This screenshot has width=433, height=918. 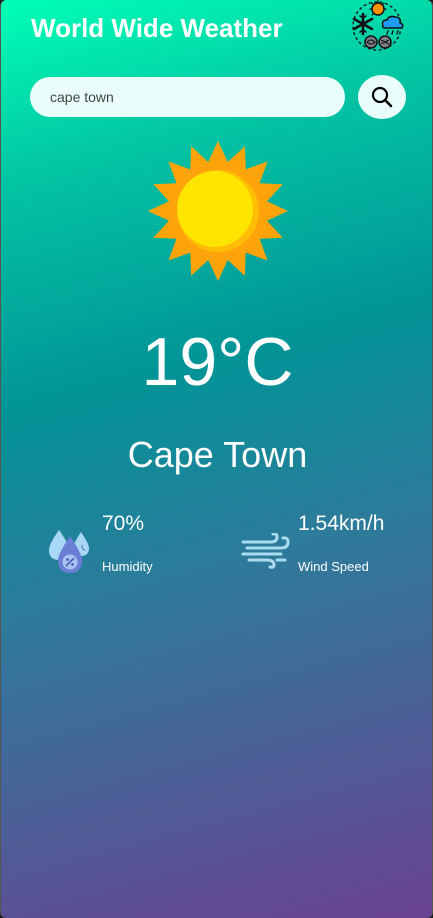 I want to click on city-name: Cape Town, so click(x=217, y=454).